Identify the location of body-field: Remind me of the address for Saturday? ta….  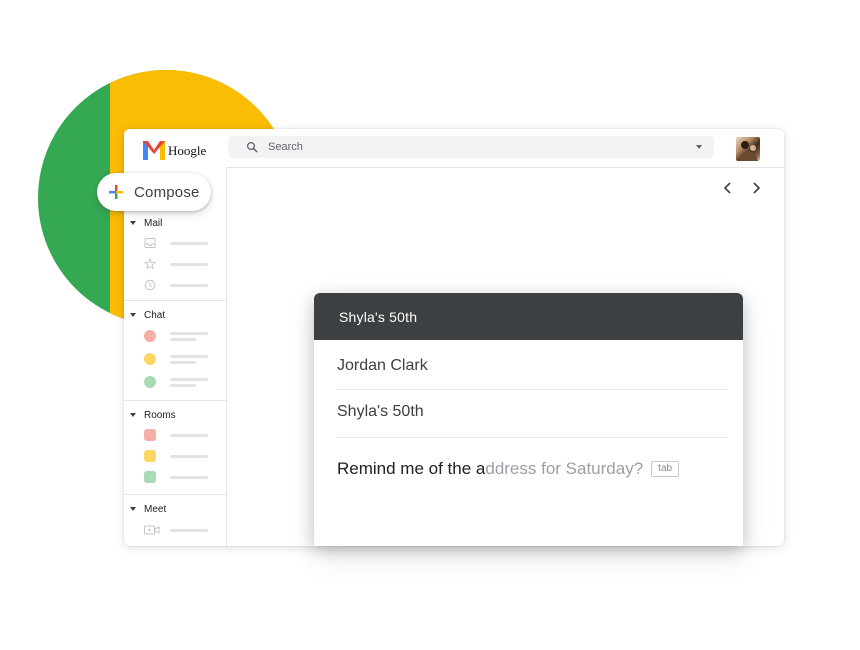
(532, 469).